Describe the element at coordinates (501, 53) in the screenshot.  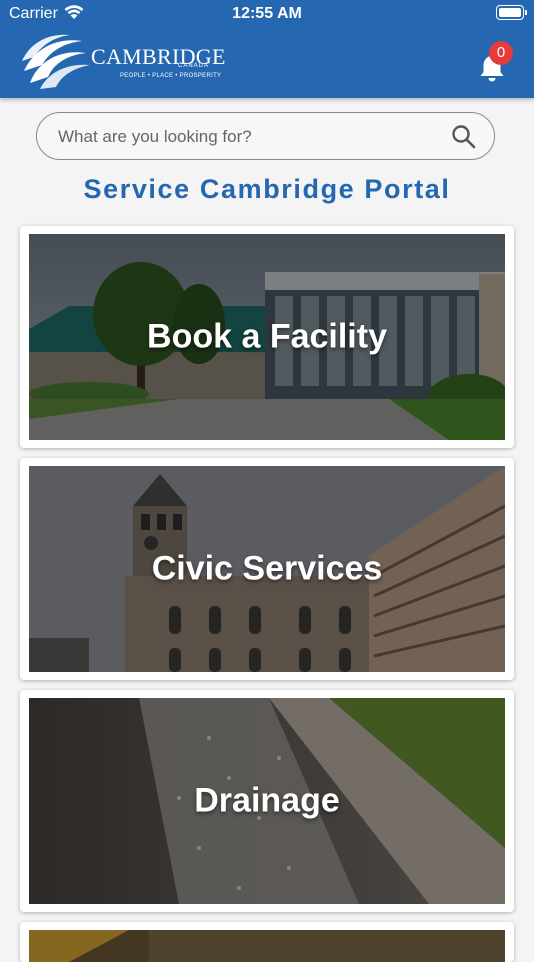
I see `notification-count-badge: 0` at that location.